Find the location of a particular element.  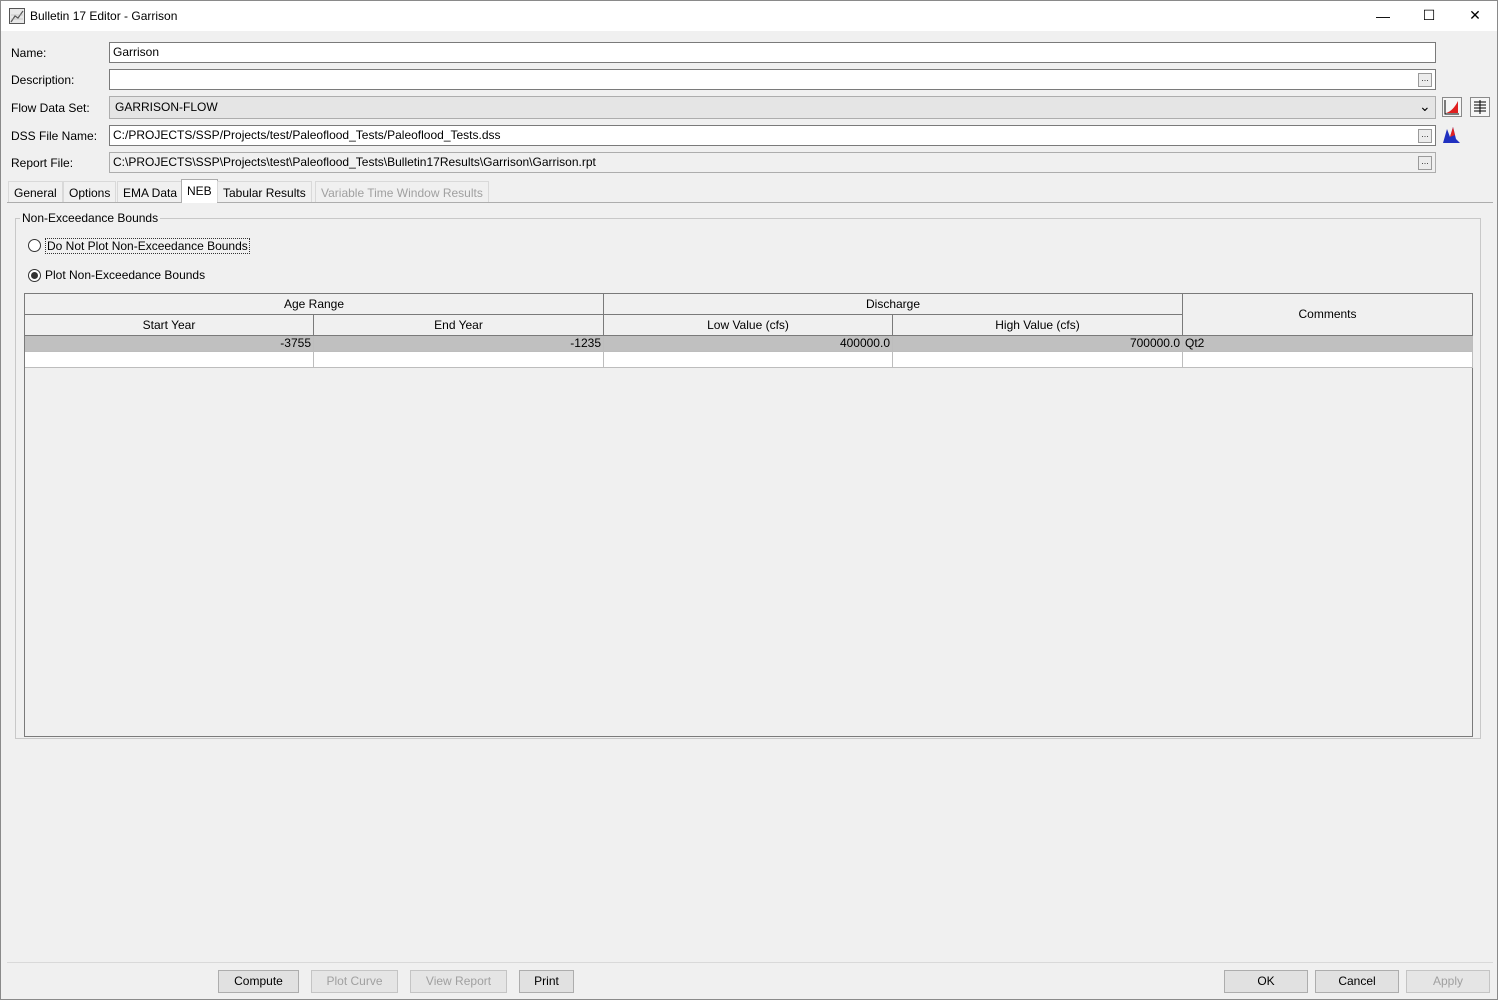

tab-divider is located at coordinates (750, 202).